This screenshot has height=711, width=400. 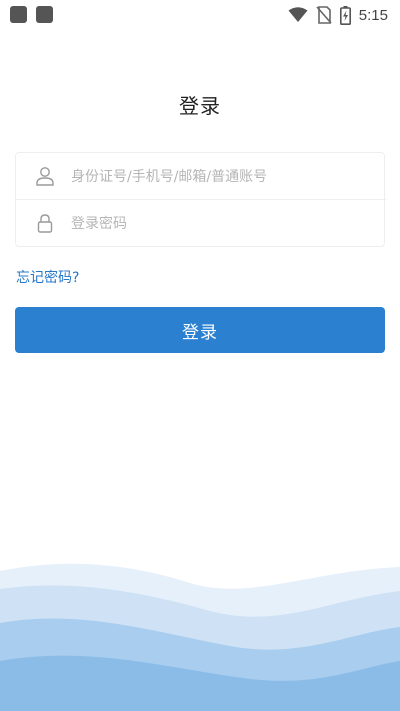 I want to click on username-input, so click(x=221, y=176).